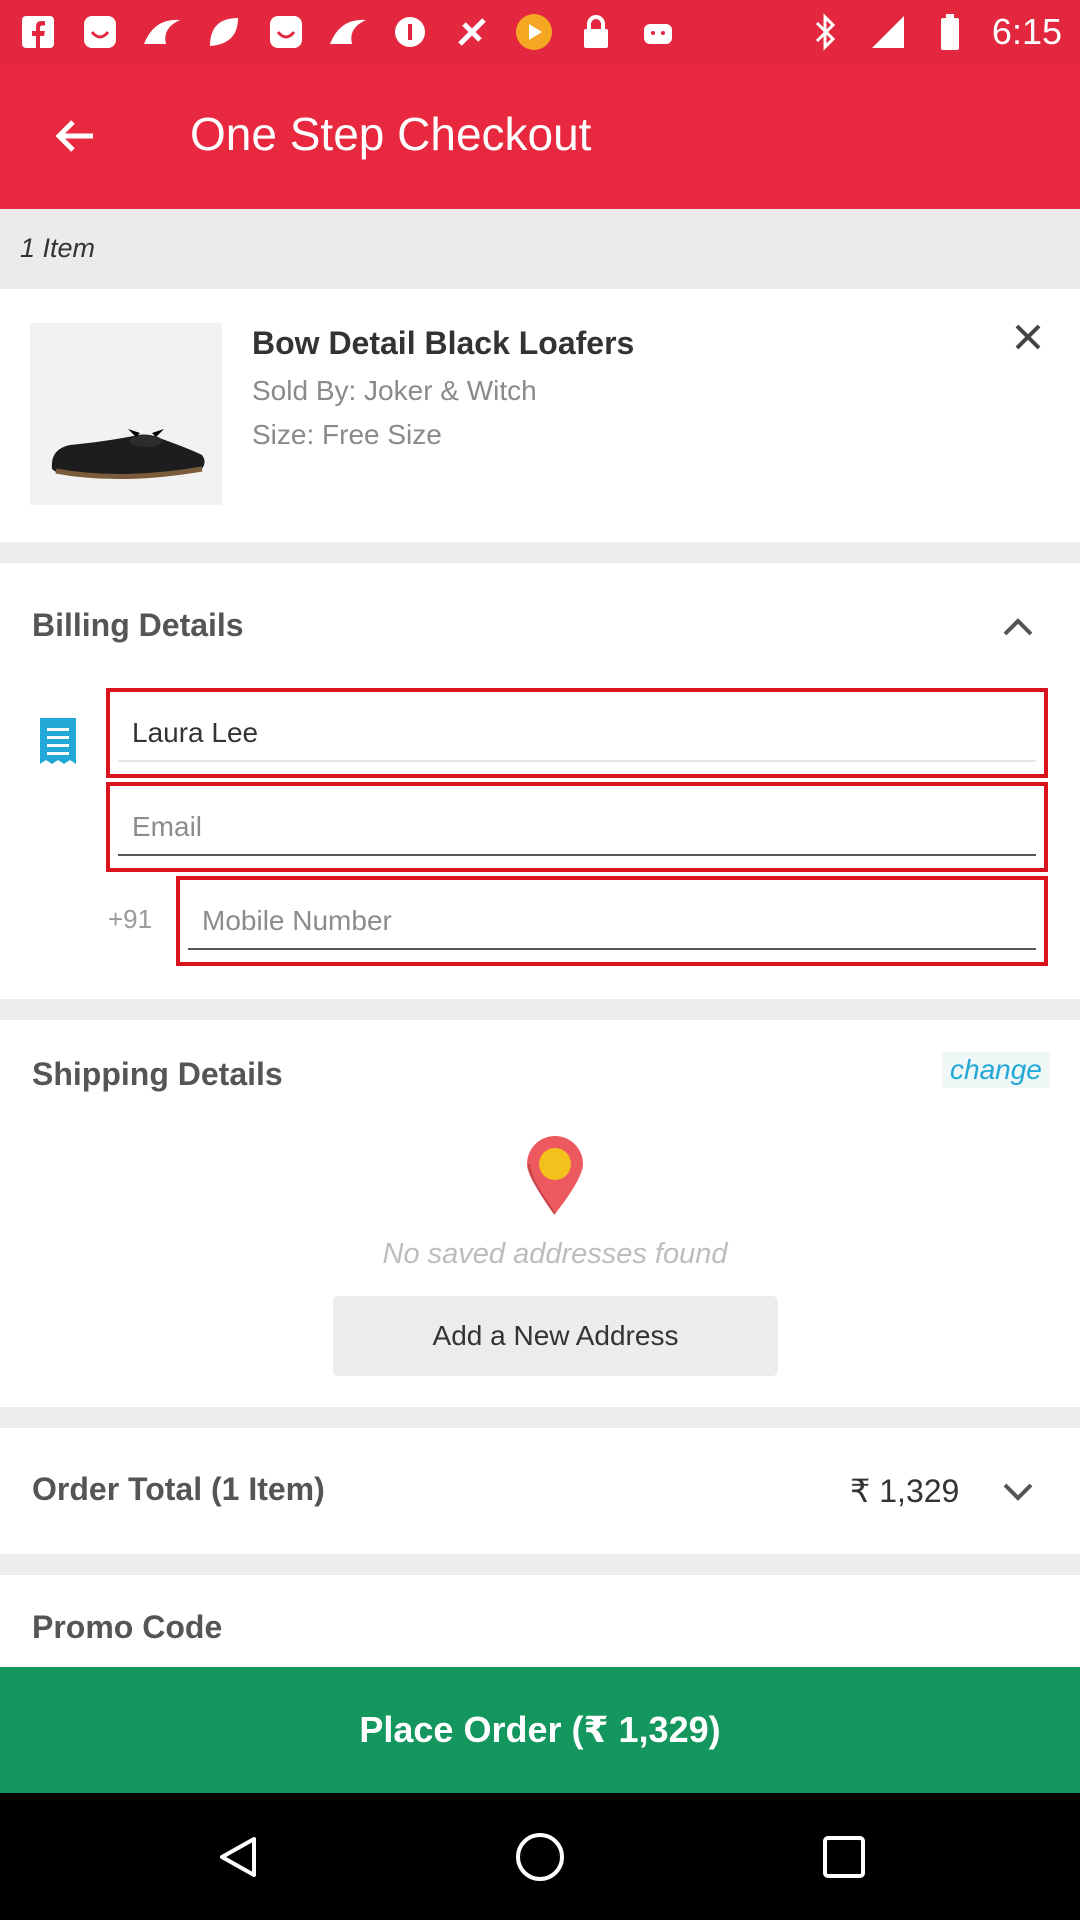  I want to click on order-total-title: Order Total (1 Item), so click(178, 1489).